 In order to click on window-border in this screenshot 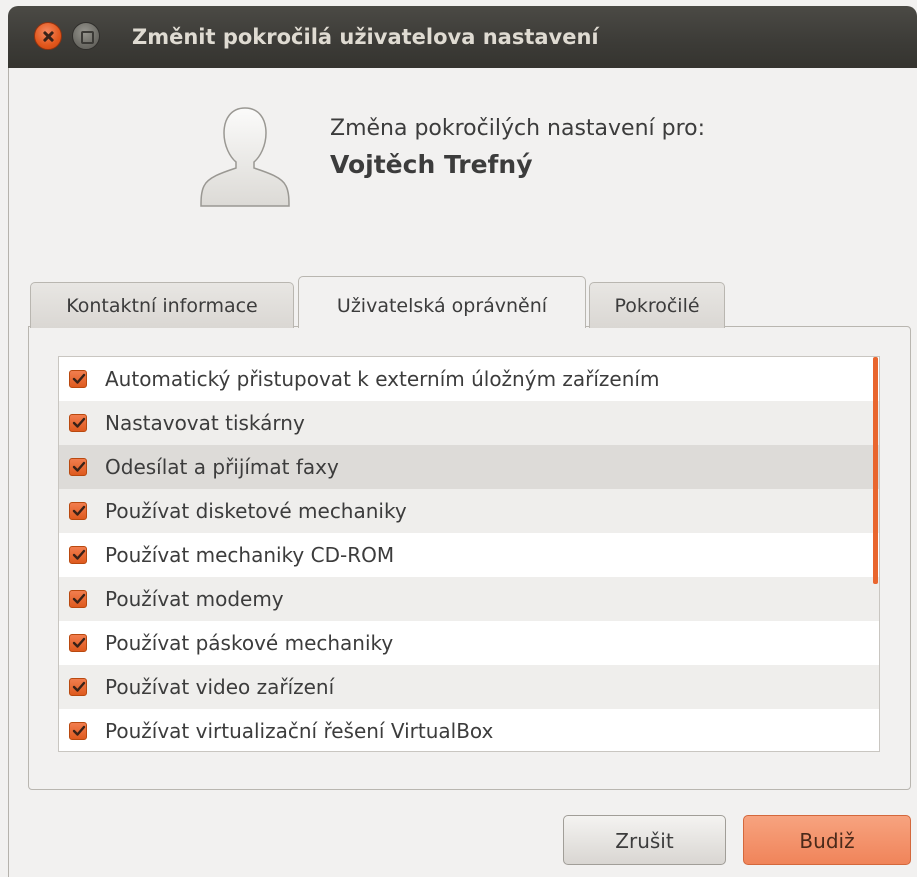, I will do `click(8, 472)`.